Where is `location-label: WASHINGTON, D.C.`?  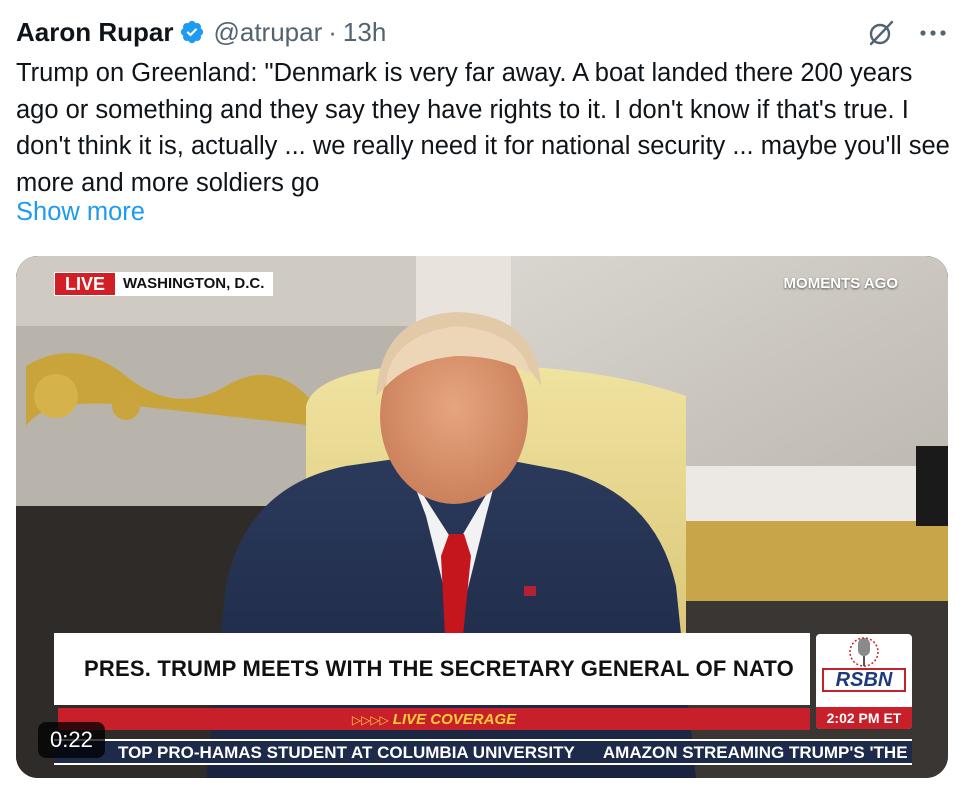 location-label: WASHINGTON, D.C. is located at coordinates (194, 284).